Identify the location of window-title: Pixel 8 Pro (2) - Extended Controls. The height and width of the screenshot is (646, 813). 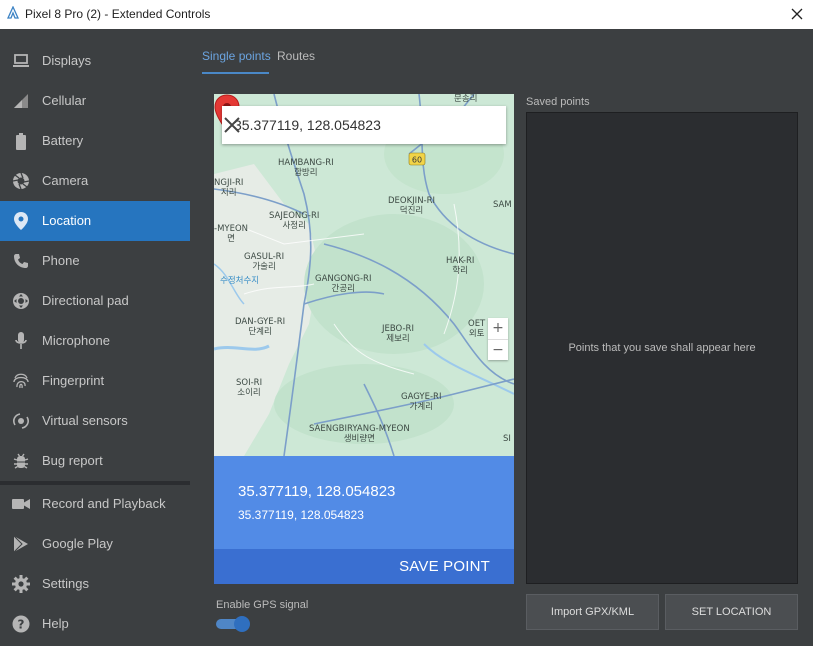
(118, 14).